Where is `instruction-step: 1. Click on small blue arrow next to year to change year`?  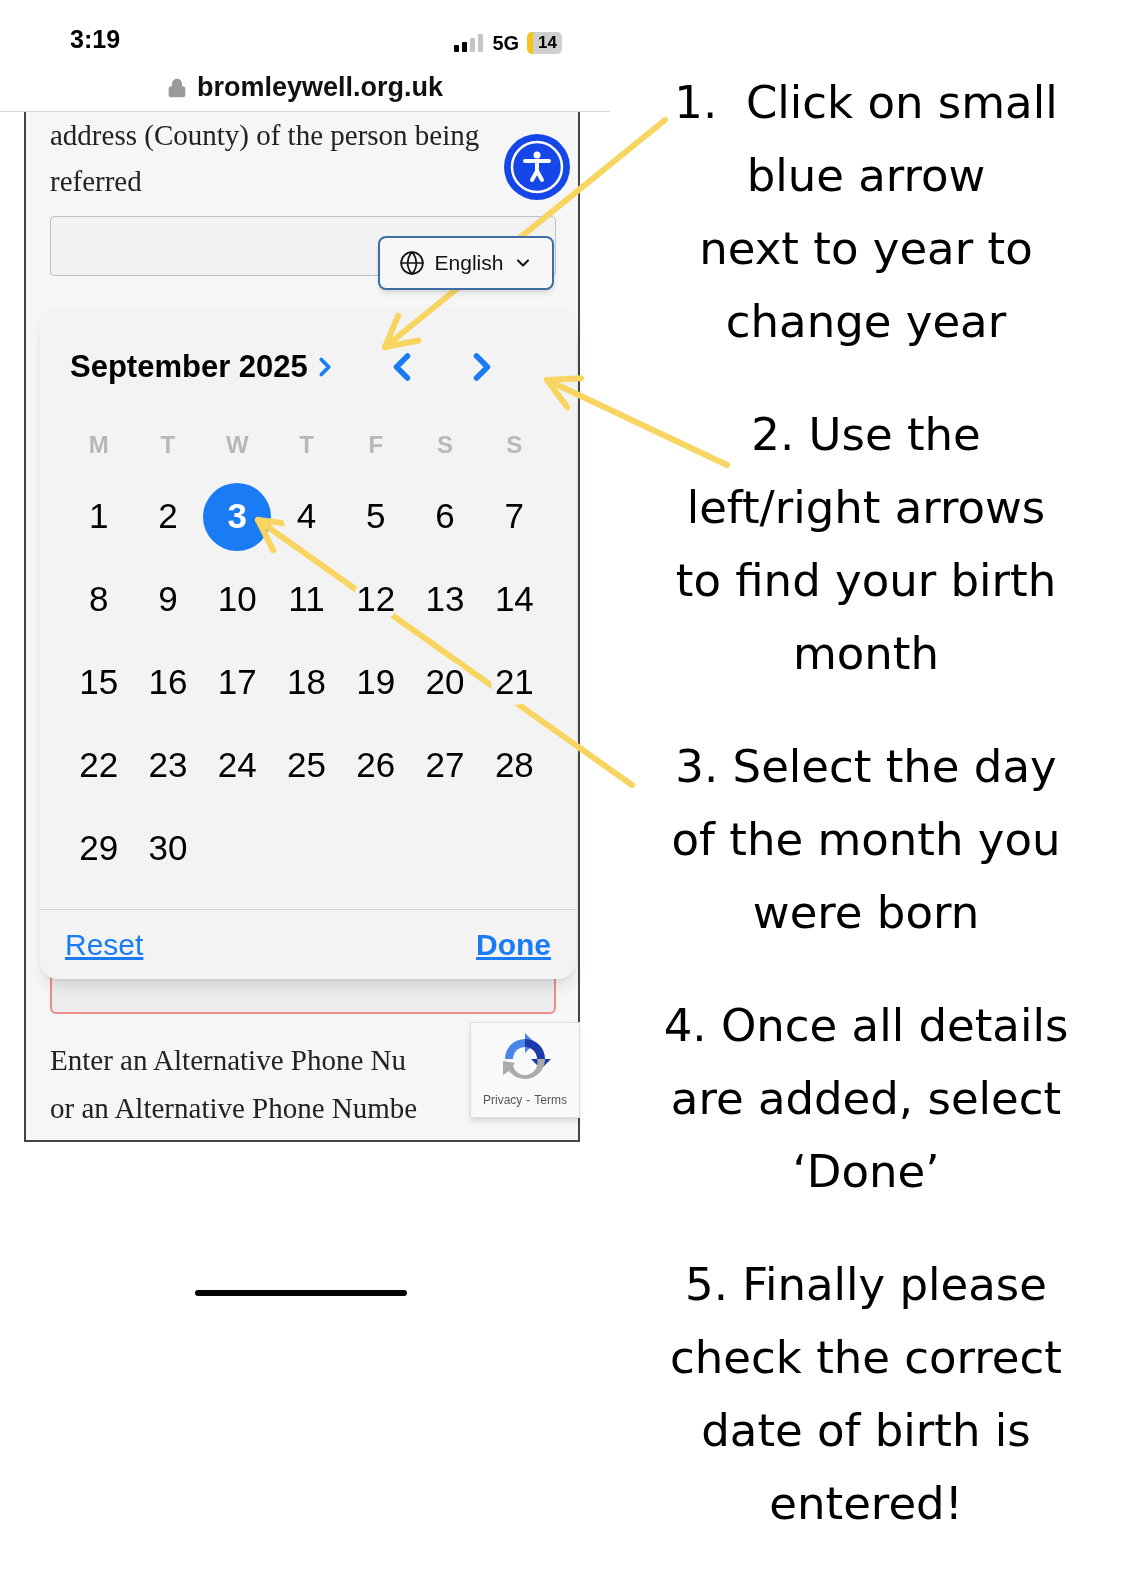 instruction-step: 1. Click on small blue arrow next to year to change year is located at coordinates (866, 212).